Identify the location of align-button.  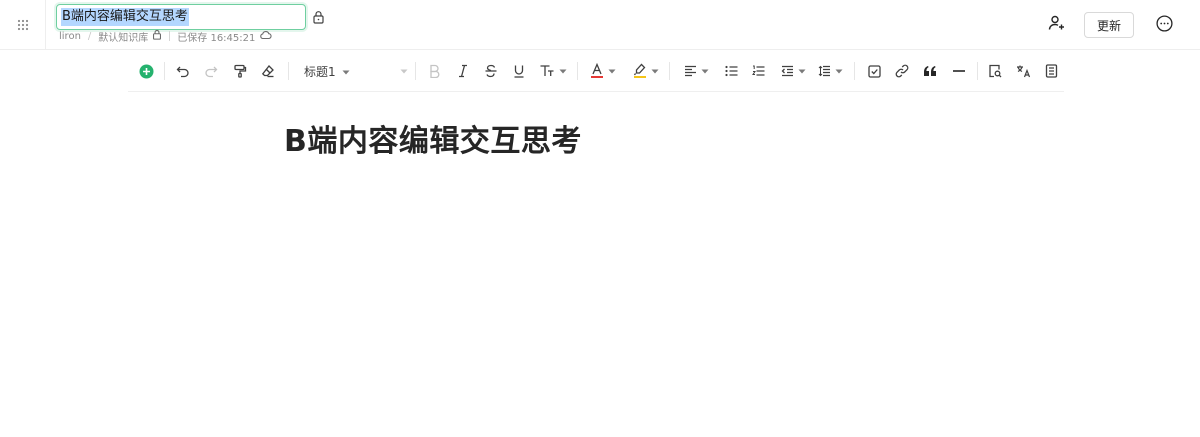
(696, 71).